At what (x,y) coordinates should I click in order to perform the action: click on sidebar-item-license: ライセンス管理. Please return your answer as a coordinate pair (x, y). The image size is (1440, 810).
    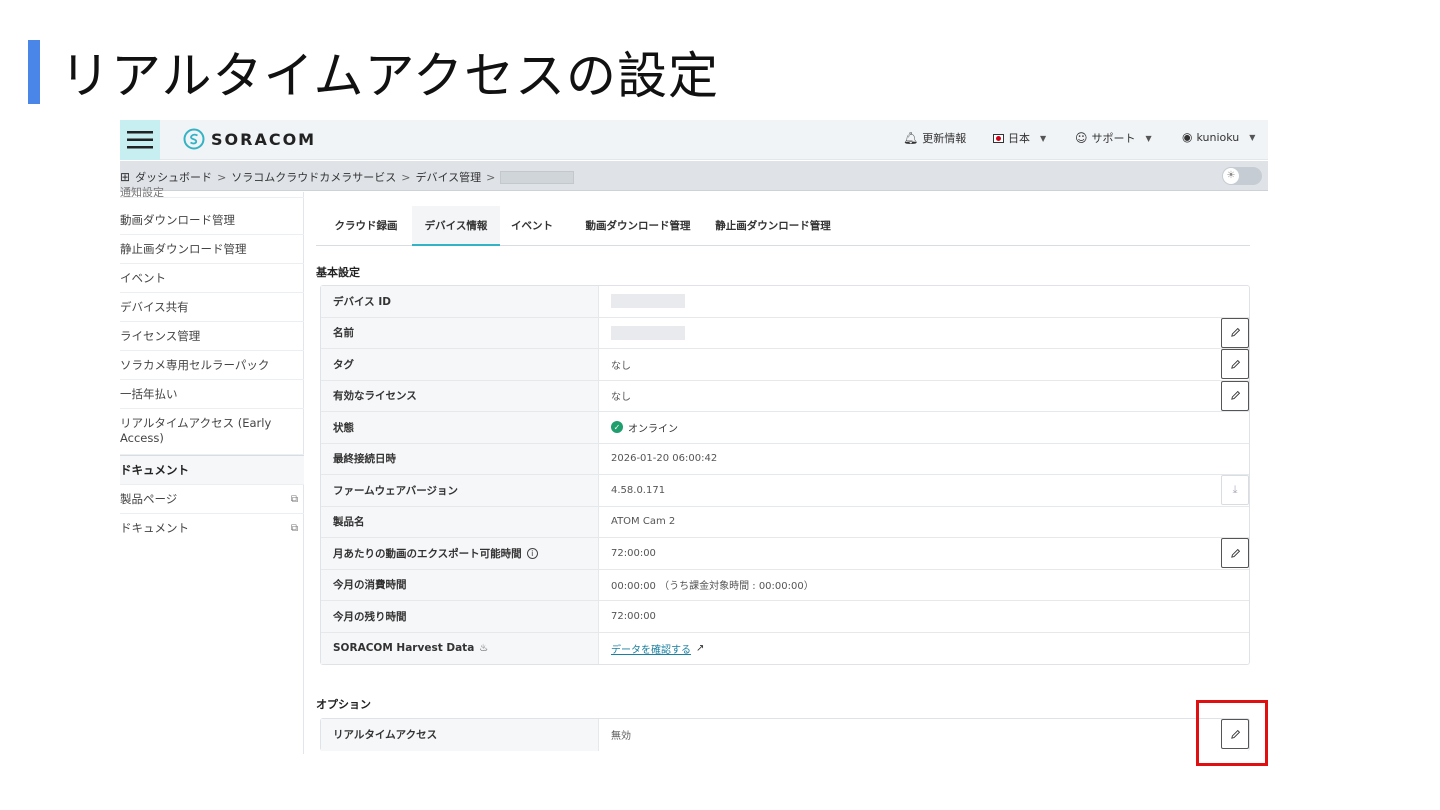
    Looking at the image, I should click on (212, 336).